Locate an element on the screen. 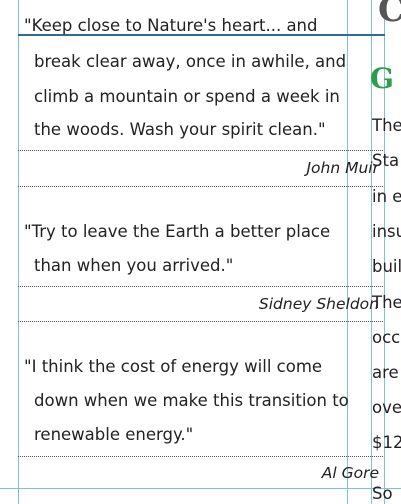  quote-author: Sidney Sheldon is located at coordinates (318, 304).